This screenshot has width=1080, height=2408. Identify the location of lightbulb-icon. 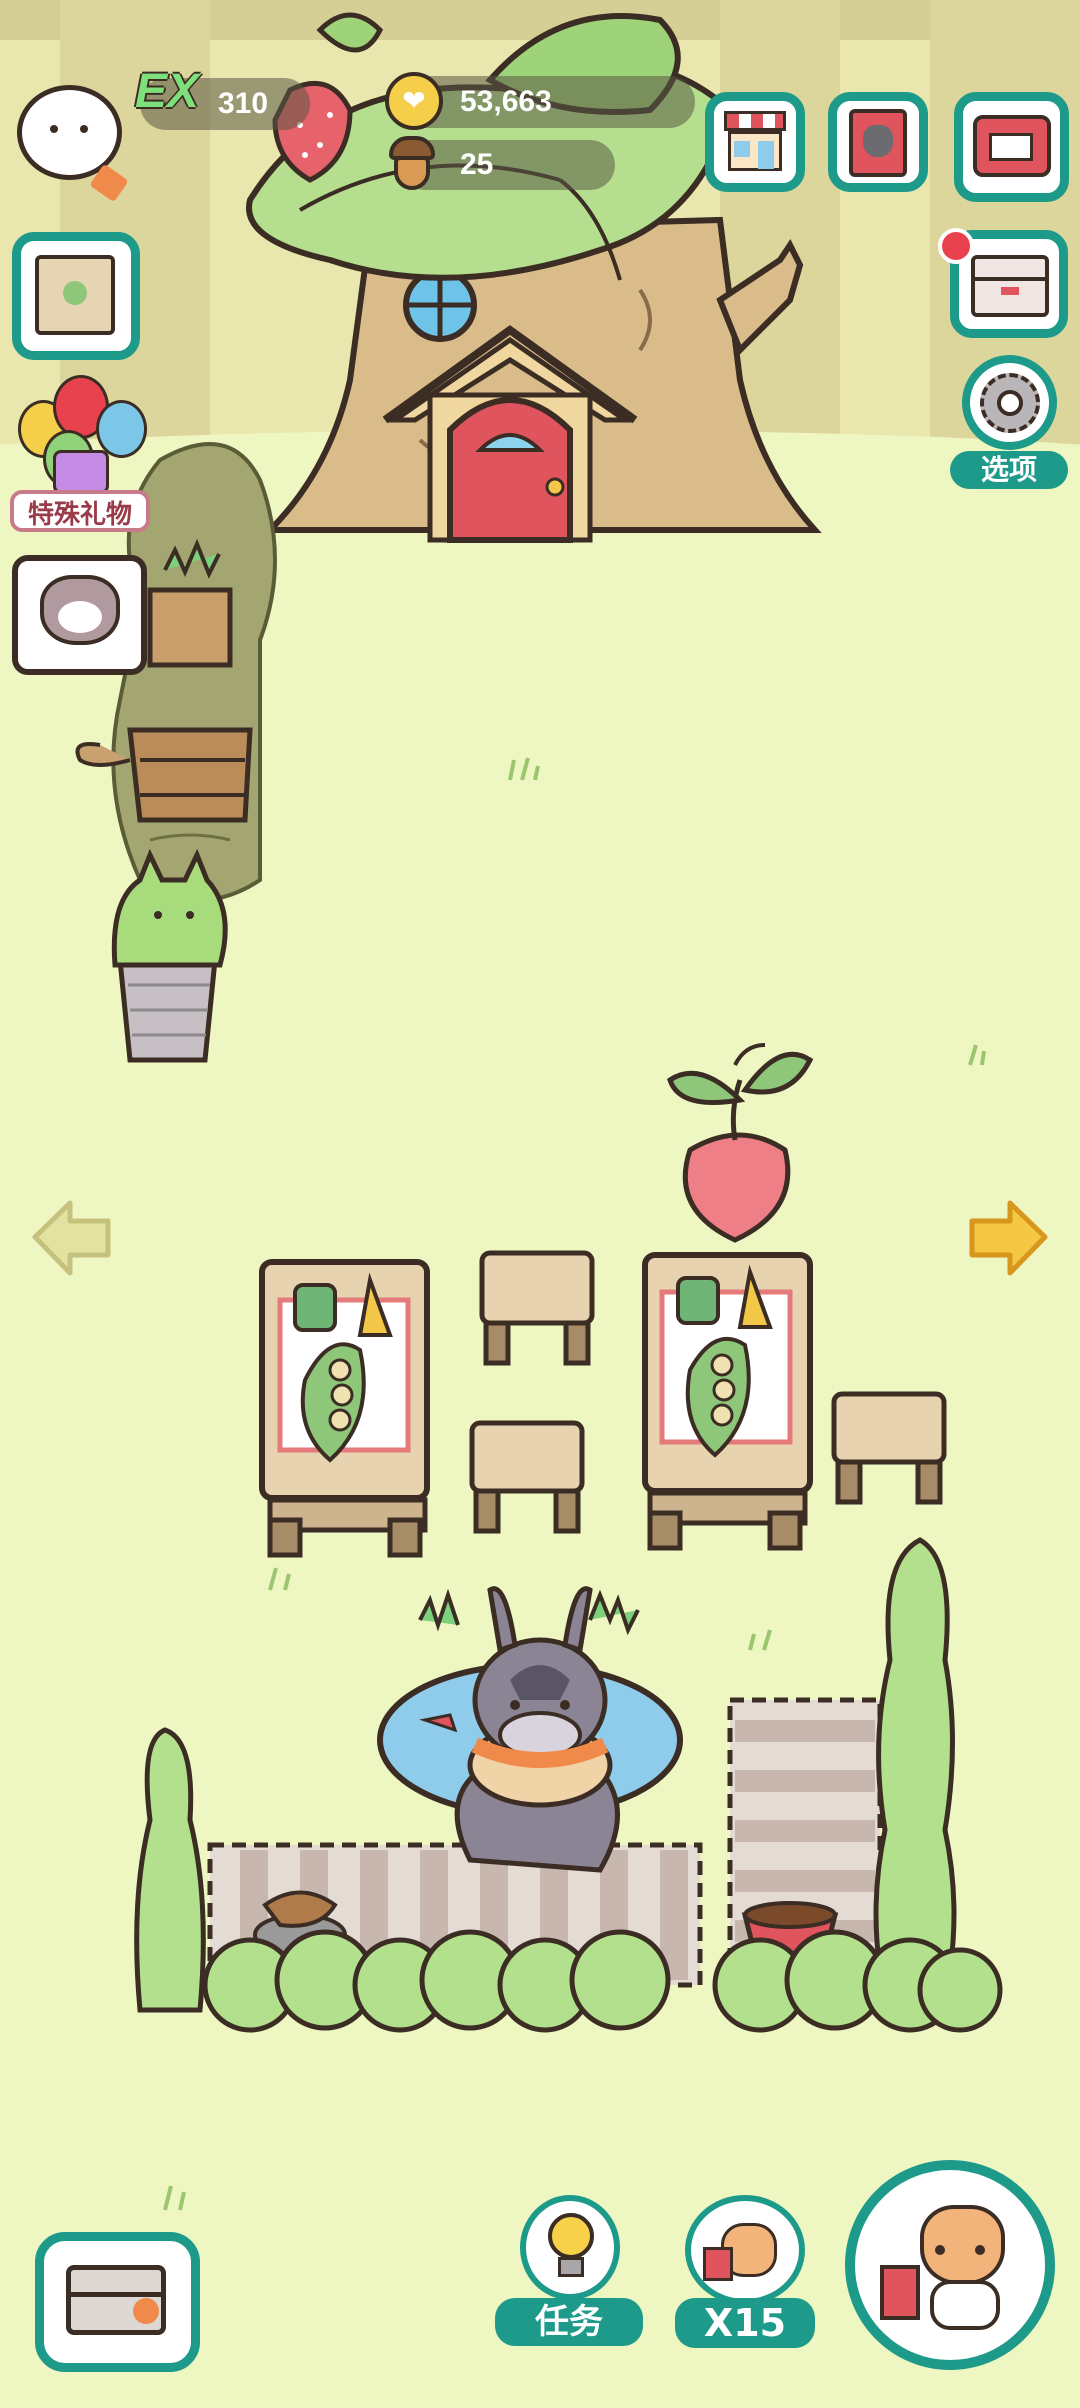
(570, 2247).